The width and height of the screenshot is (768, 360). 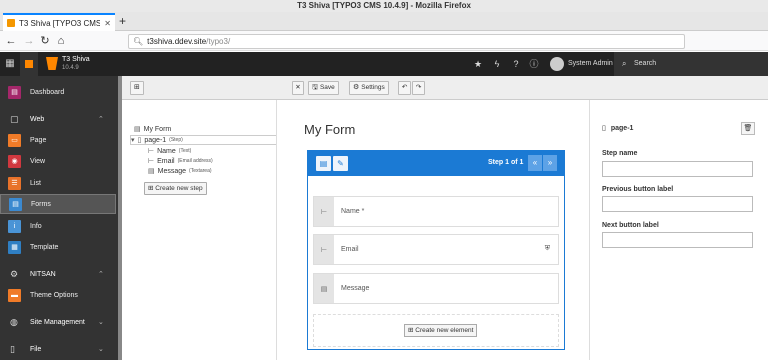 What do you see at coordinates (204, 140) in the screenshot?
I see `tree-page-1: ▾ ▯ page-1 (Step)` at bounding box center [204, 140].